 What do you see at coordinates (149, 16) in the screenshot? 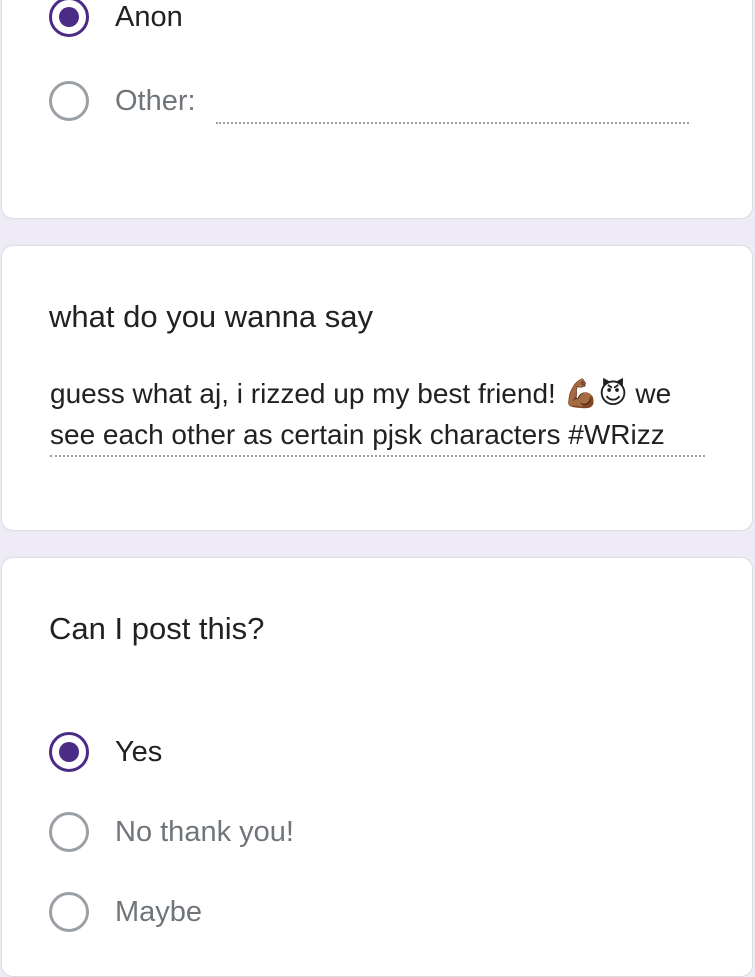
I see `option-anon-label: Anon` at bounding box center [149, 16].